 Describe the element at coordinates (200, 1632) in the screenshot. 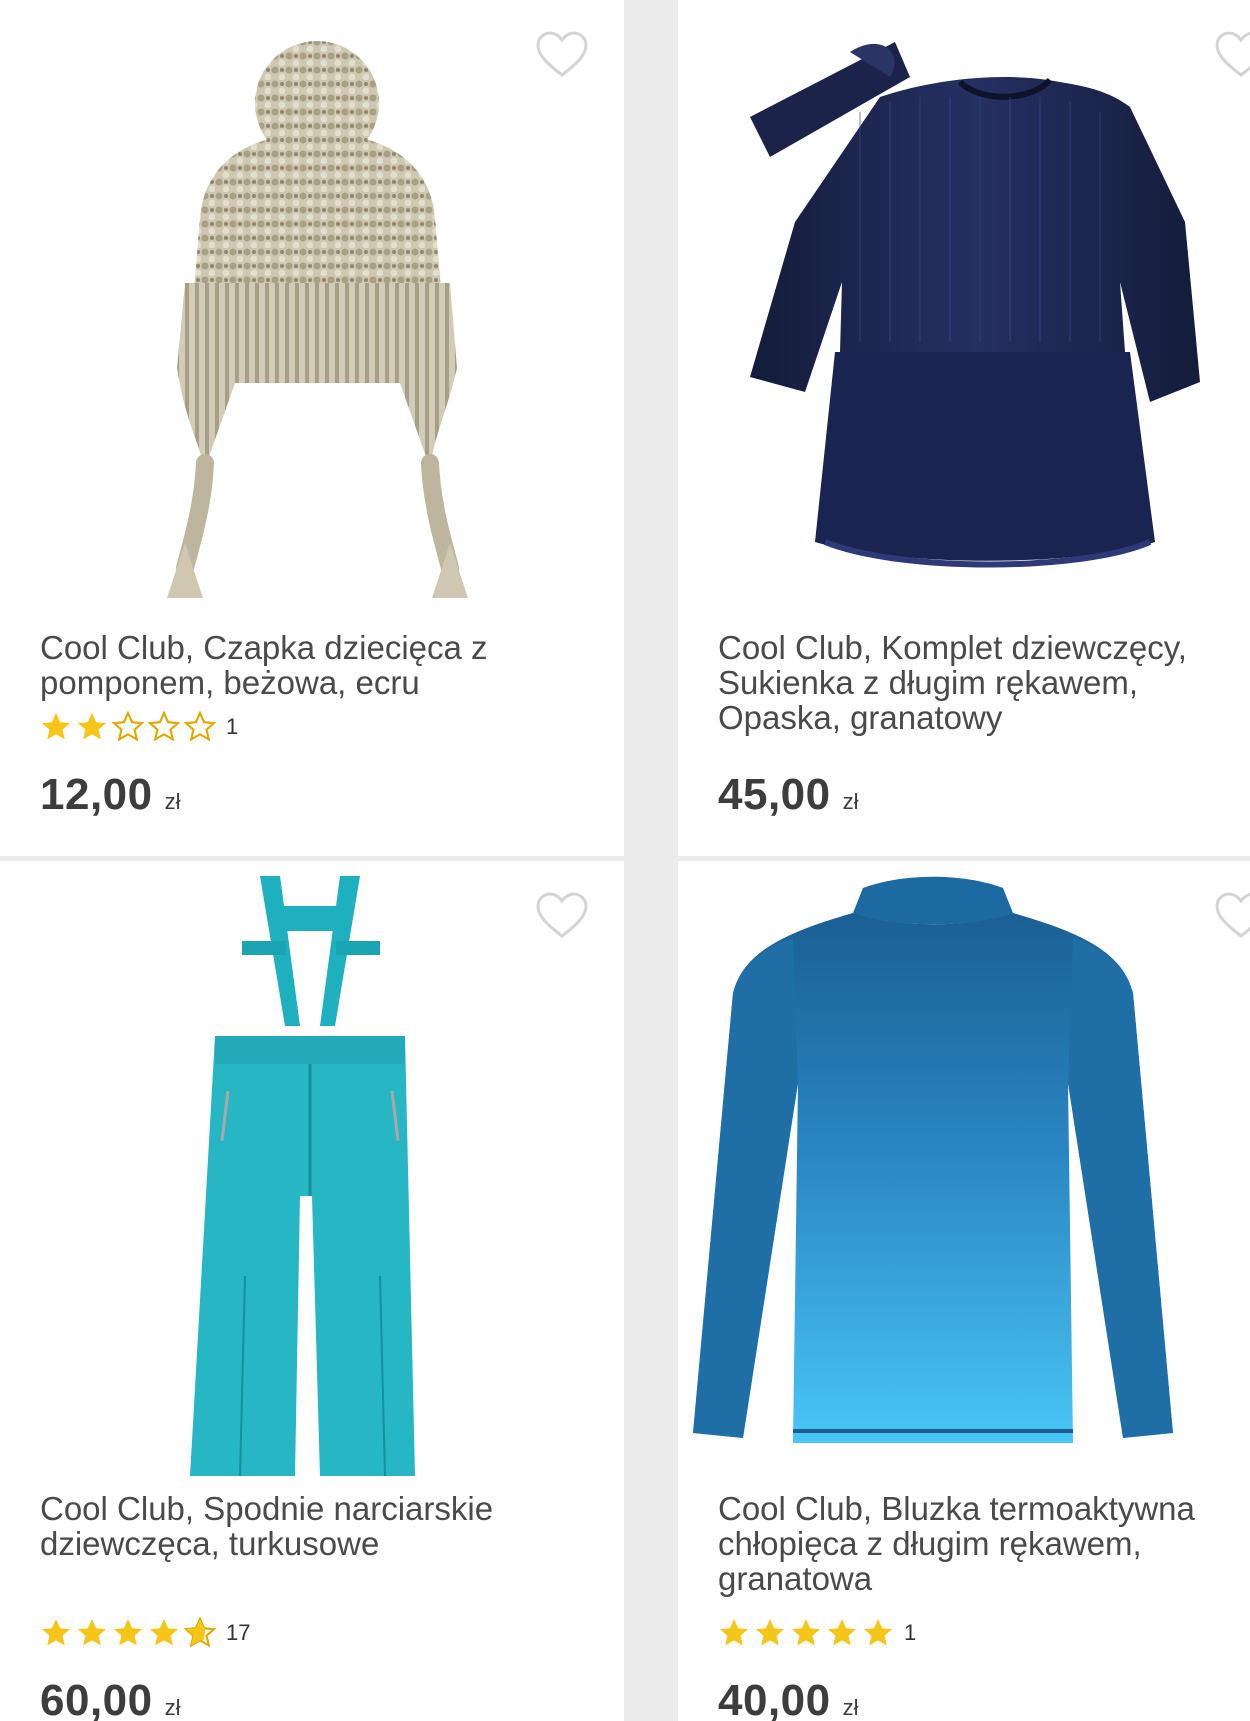

I see `star-half-icon` at that location.